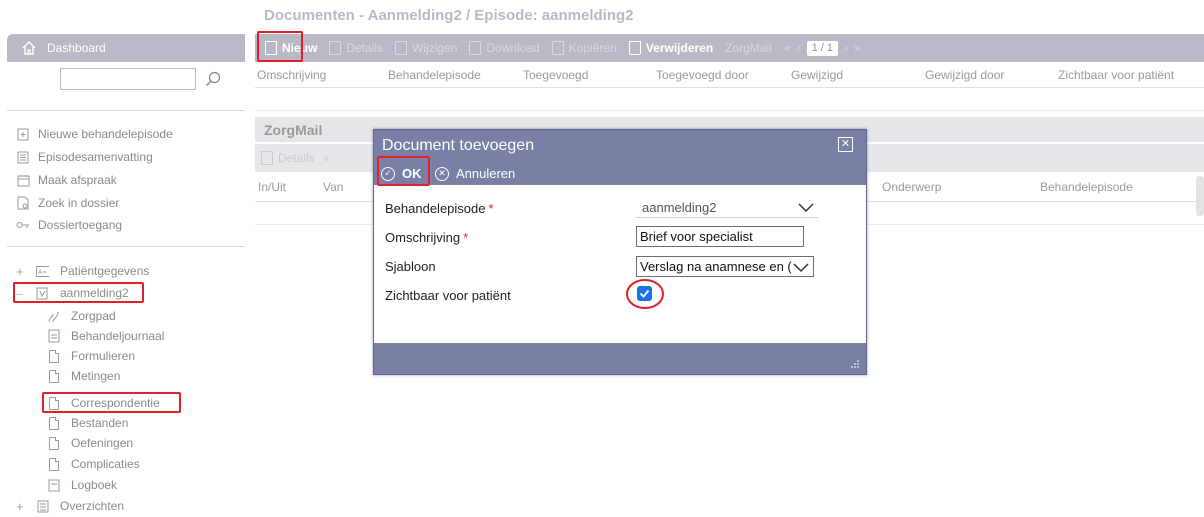 The width and height of the screenshot is (1204, 517). Describe the element at coordinates (82, 271) in the screenshot. I see `tree-item-patient-data: + A= Patiëntgegevens` at that location.